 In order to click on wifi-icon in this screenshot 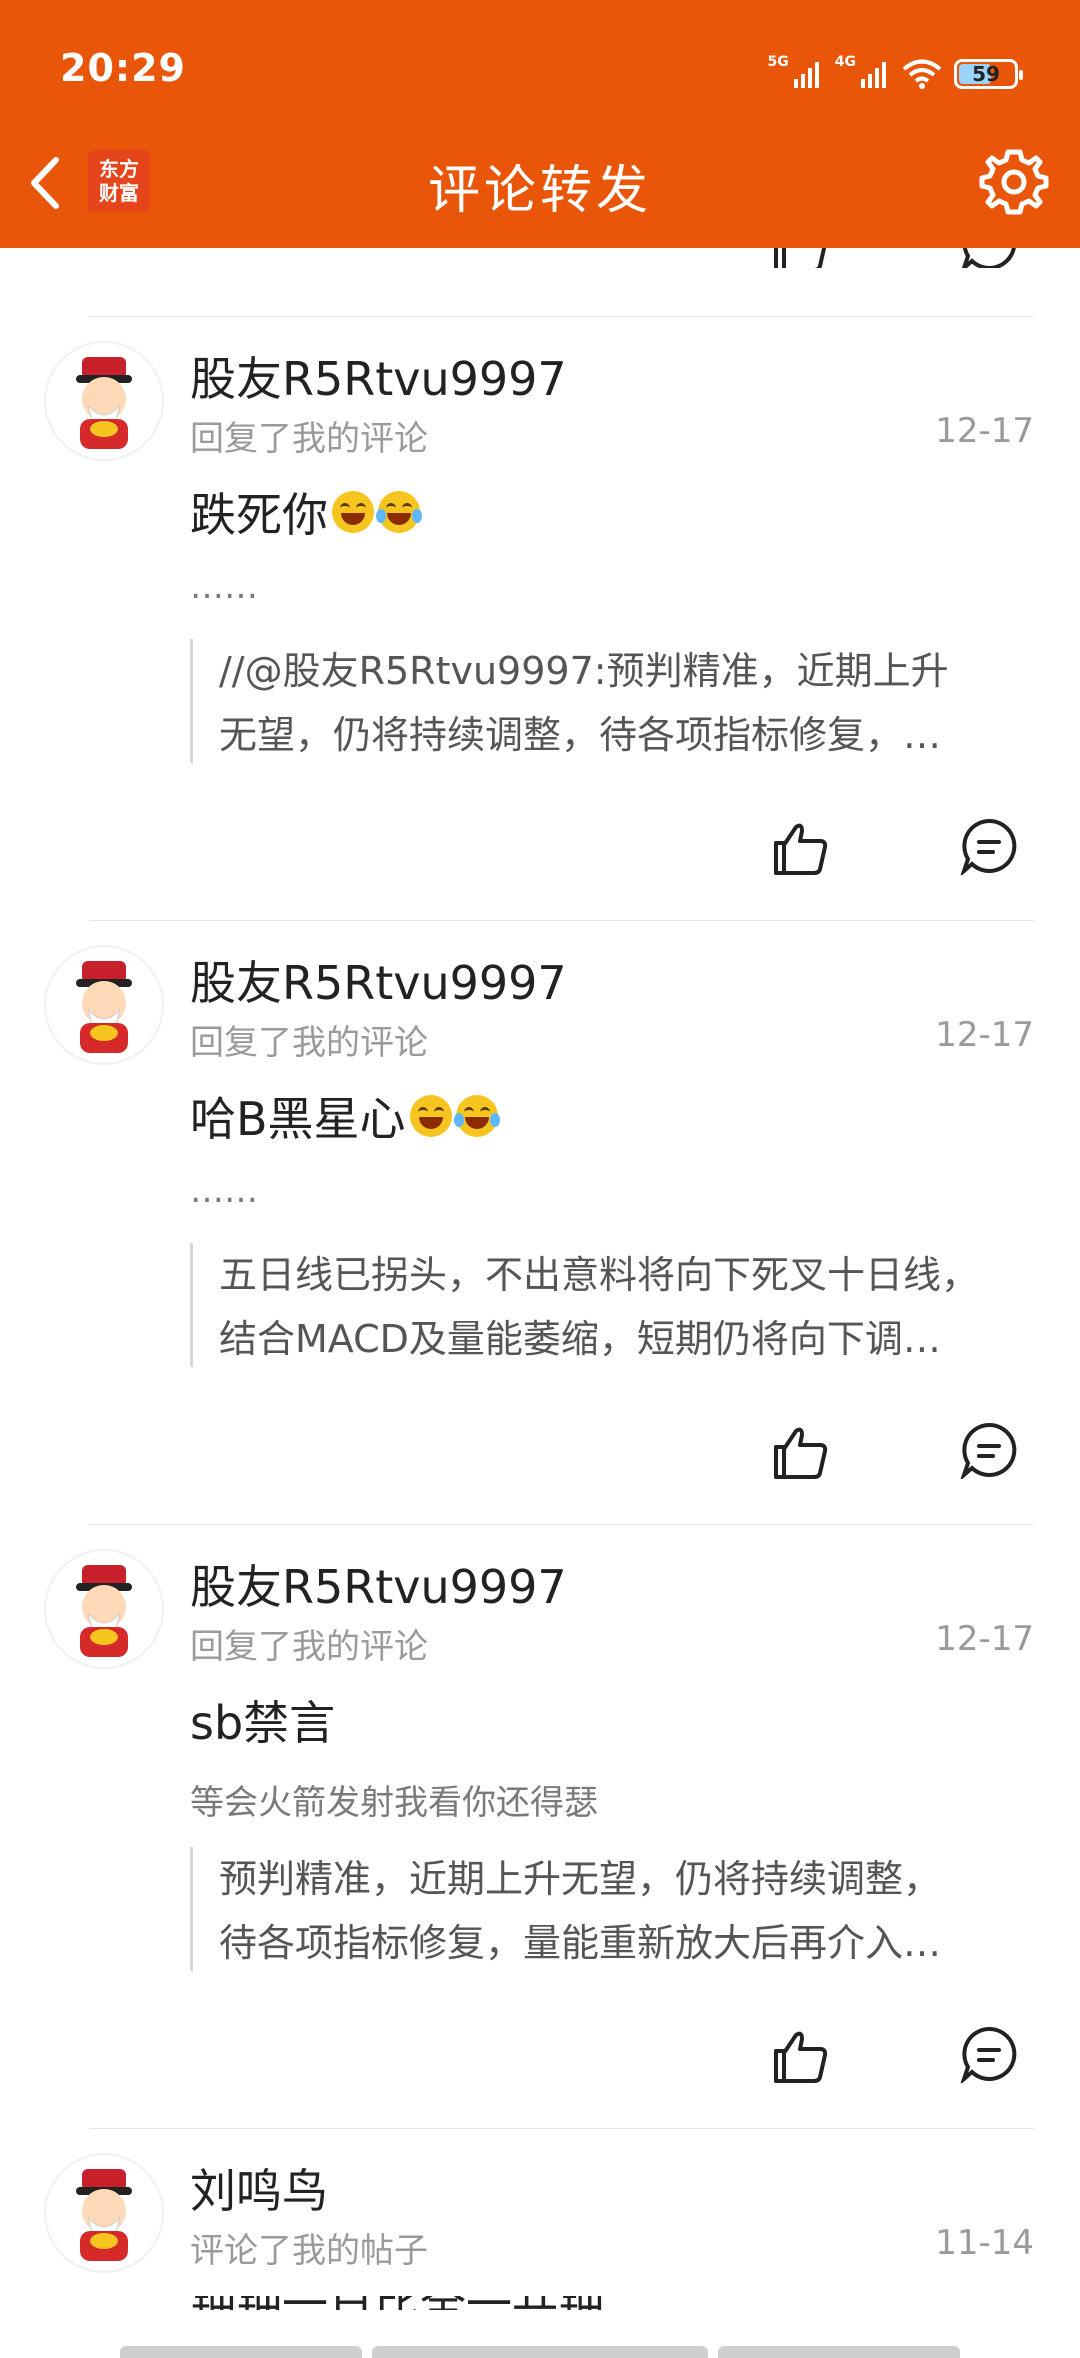, I will do `click(922, 74)`.